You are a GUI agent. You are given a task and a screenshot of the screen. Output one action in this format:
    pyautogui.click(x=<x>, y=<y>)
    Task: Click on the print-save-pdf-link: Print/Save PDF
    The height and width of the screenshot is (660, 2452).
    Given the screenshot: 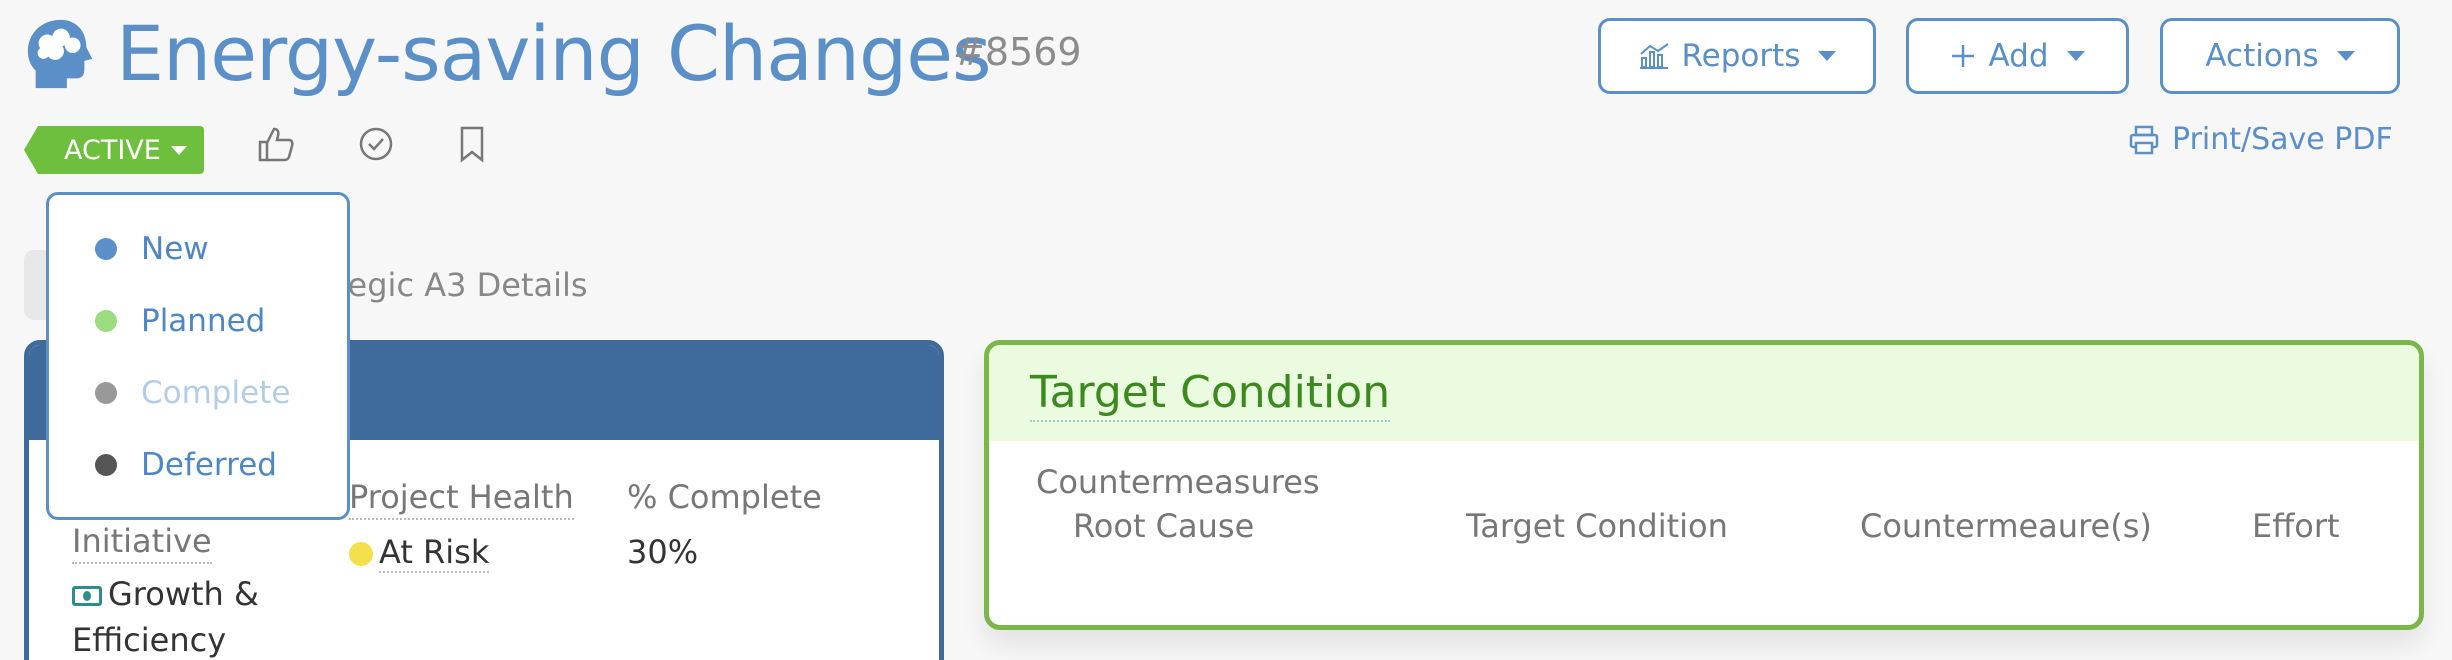 What is the action you would take?
    pyautogui.click(x=2260, y=139)
    